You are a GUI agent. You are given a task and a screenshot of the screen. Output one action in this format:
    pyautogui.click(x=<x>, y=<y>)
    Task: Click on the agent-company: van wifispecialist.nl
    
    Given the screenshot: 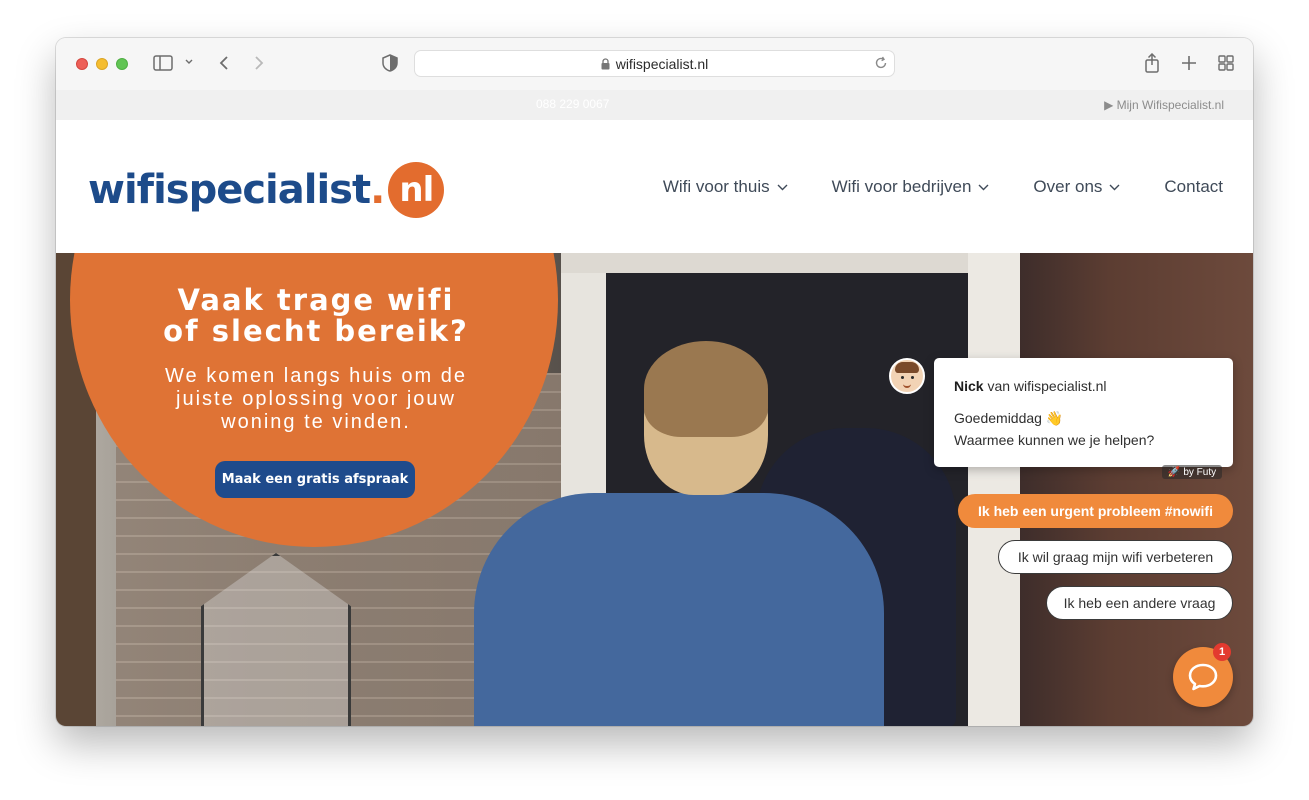 What is the action you would take?
    pyautogui.click(x=1045, y=386)
    